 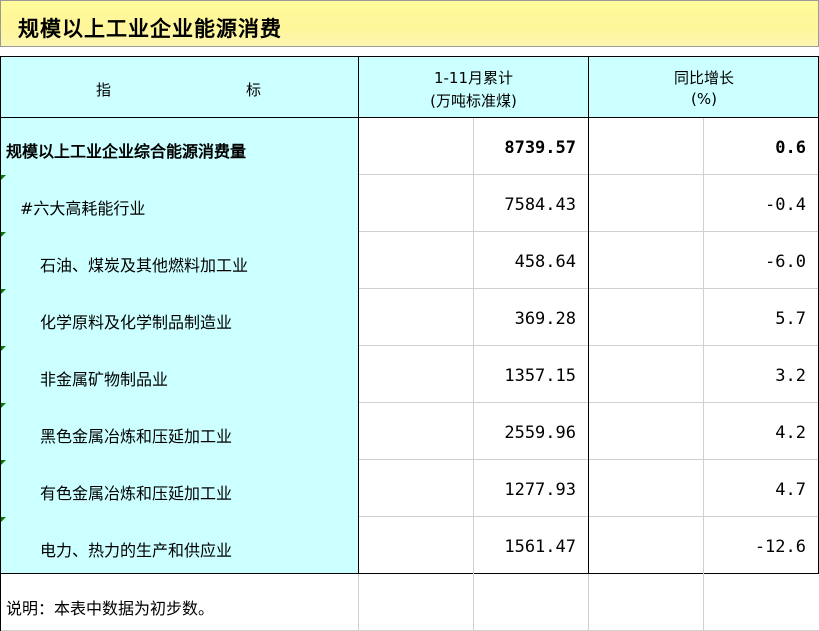 I want to click on row-value-2: 458.64, so click(x=545, y=262).